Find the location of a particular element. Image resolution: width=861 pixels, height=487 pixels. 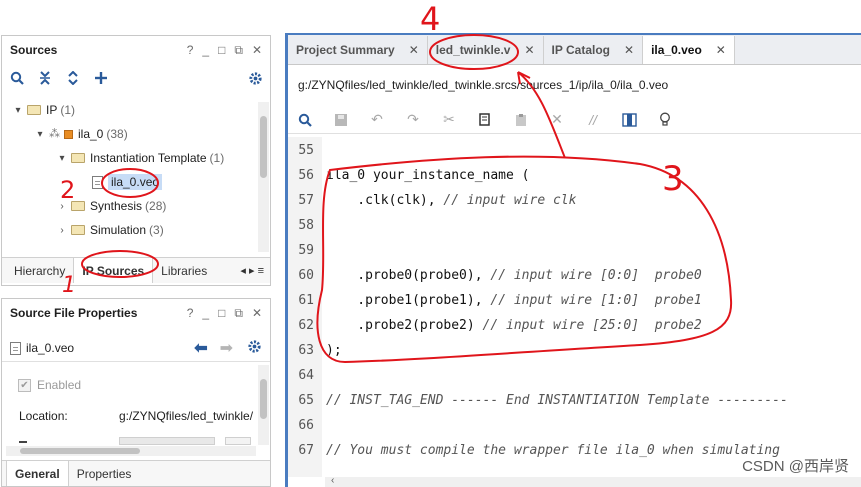

editor-hscrollbar: ‹ is located at coordinates (593, 481).